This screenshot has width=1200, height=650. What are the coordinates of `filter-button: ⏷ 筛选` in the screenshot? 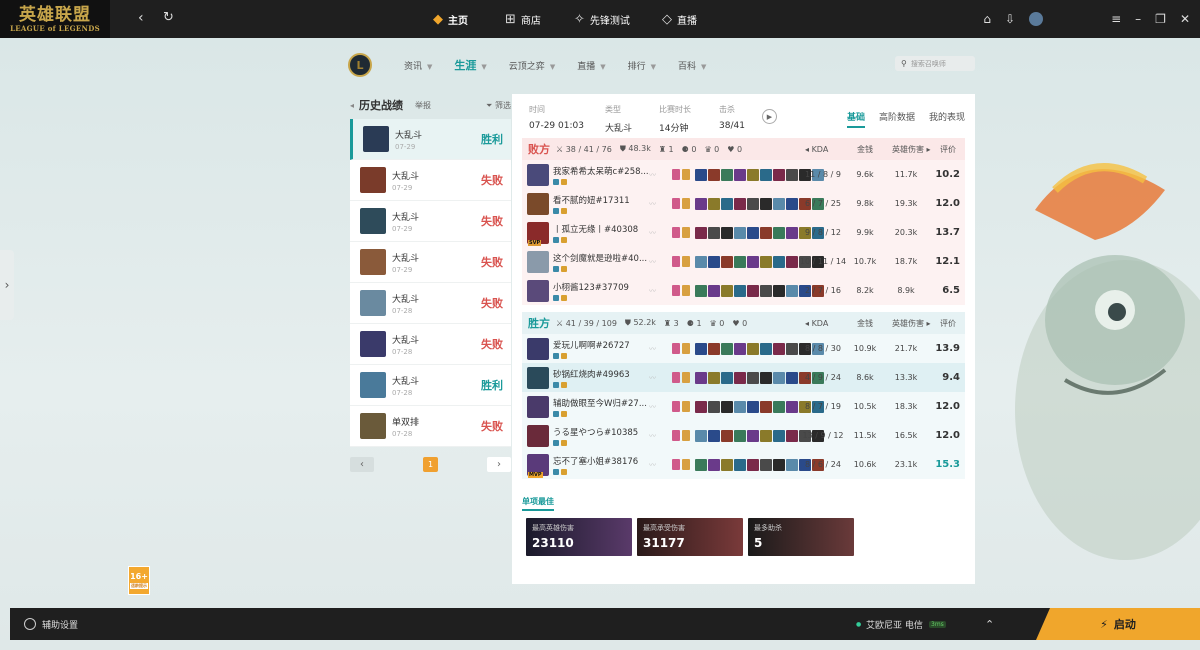 It's located at (498, 105).